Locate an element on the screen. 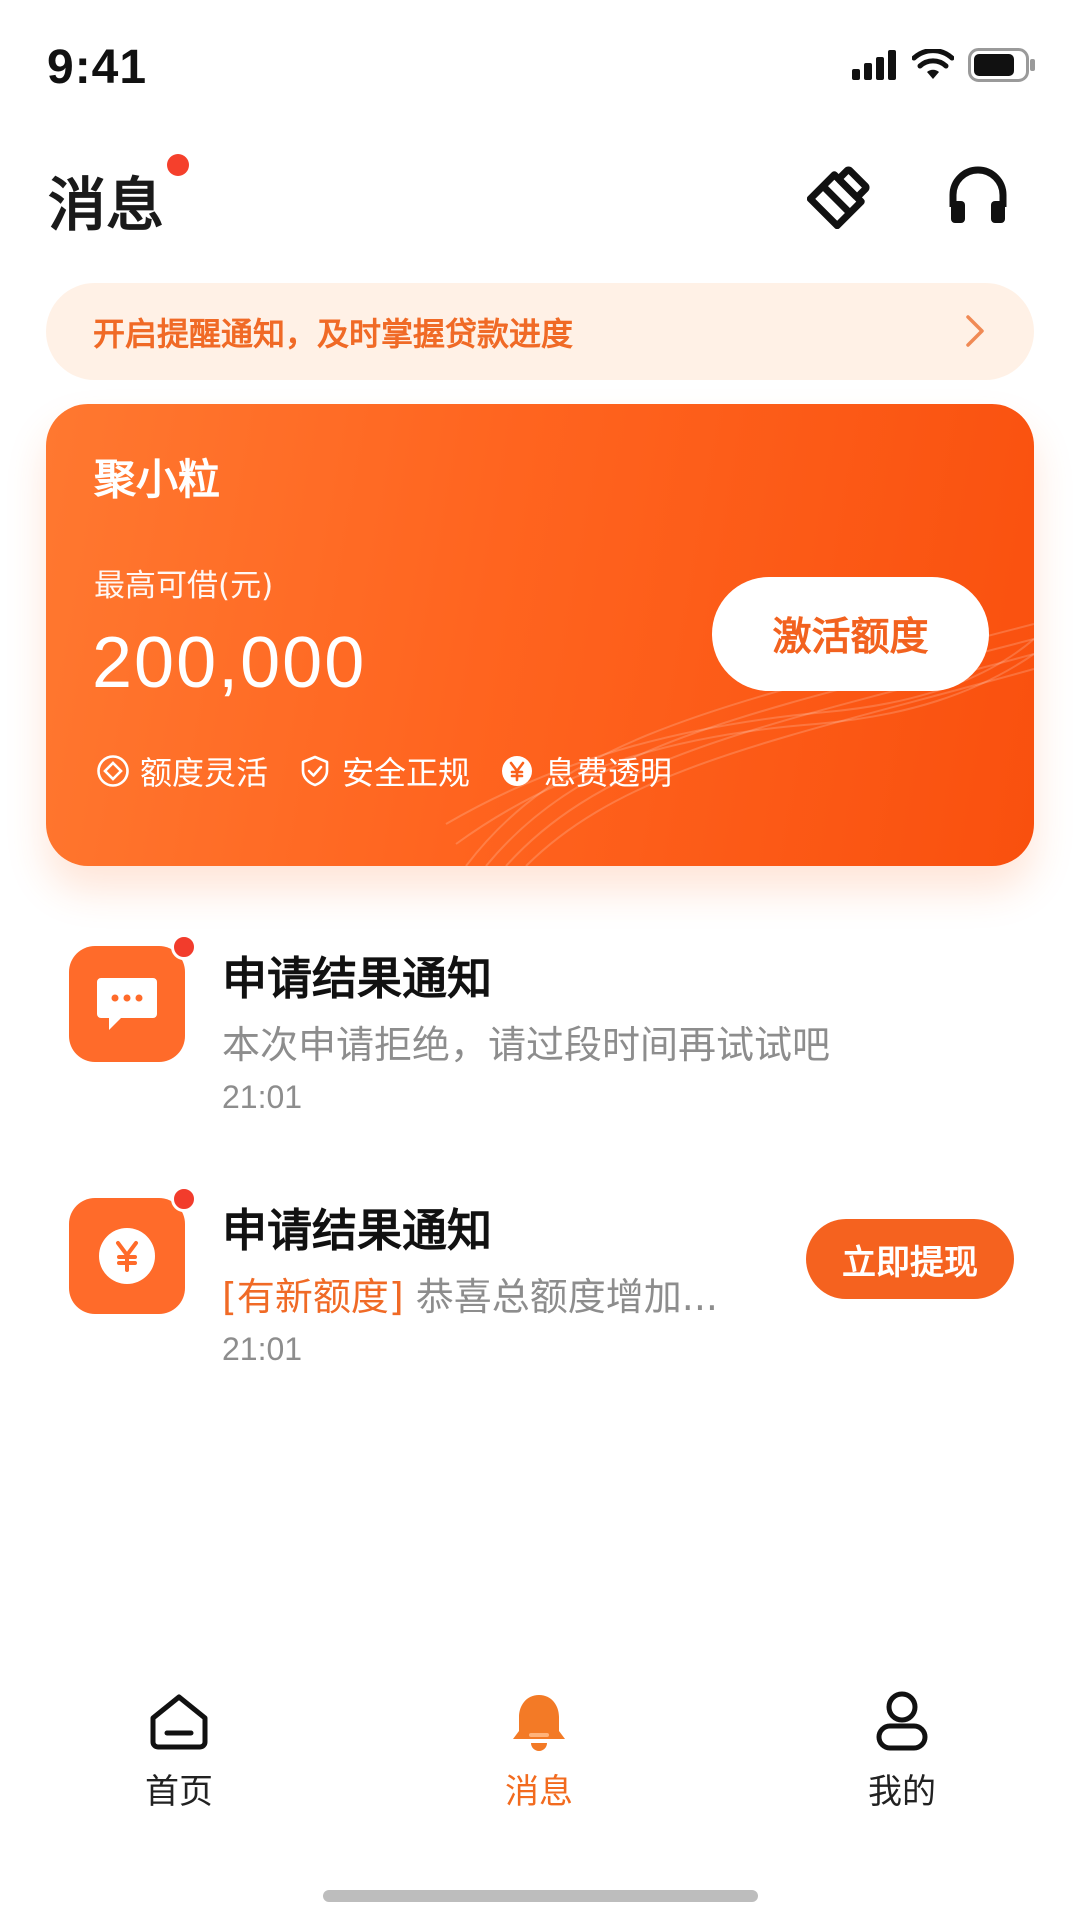  bell-icon is located at coordinates (539, 1722).